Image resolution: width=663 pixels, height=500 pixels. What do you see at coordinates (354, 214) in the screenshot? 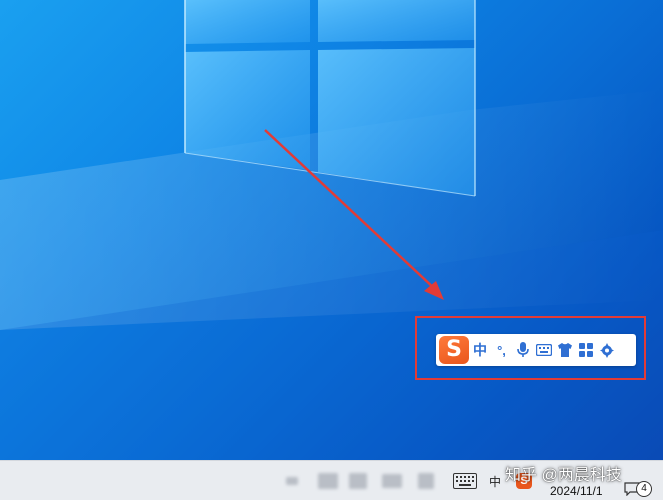
I see `annotation-arrow` at bounding box center [354, 214].